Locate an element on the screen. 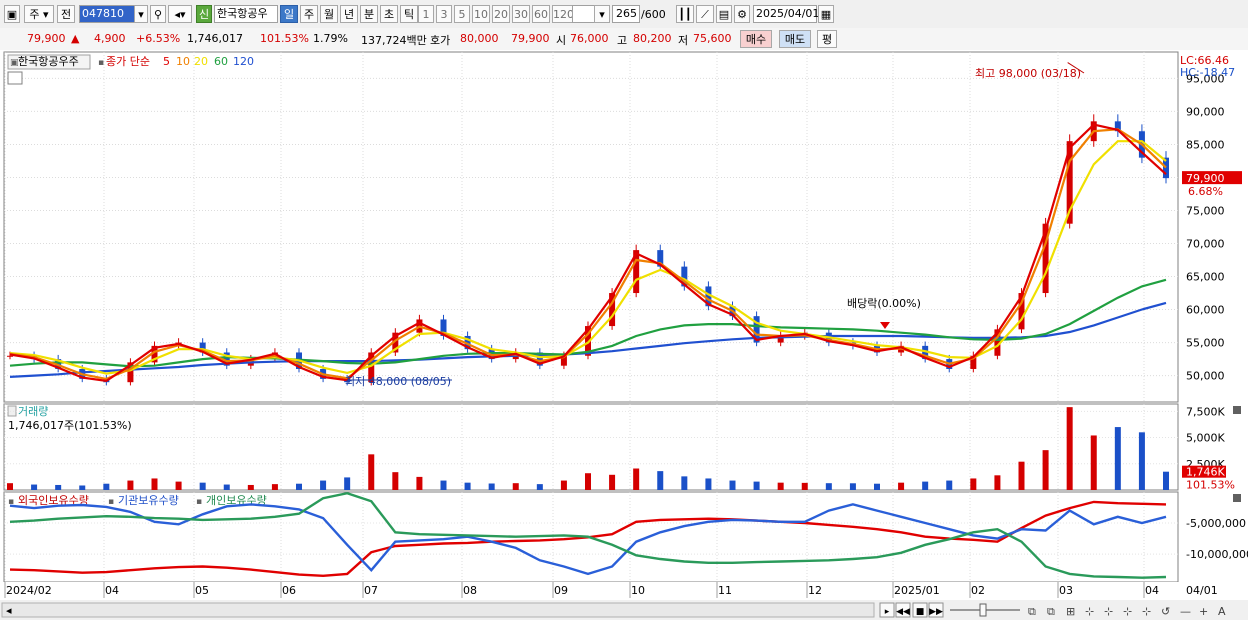 The height and width of the screenshot is (621, 1248). scrollbar-track is located at coordinates (438, 610).